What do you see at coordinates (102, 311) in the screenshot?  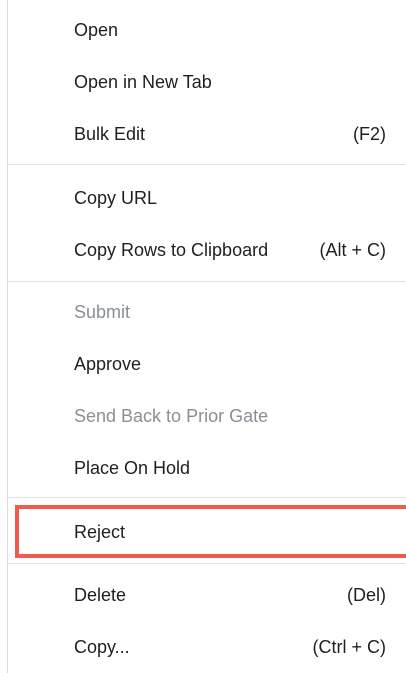 I see `menu-item-label: Submit` at bounding box center [102, 311].